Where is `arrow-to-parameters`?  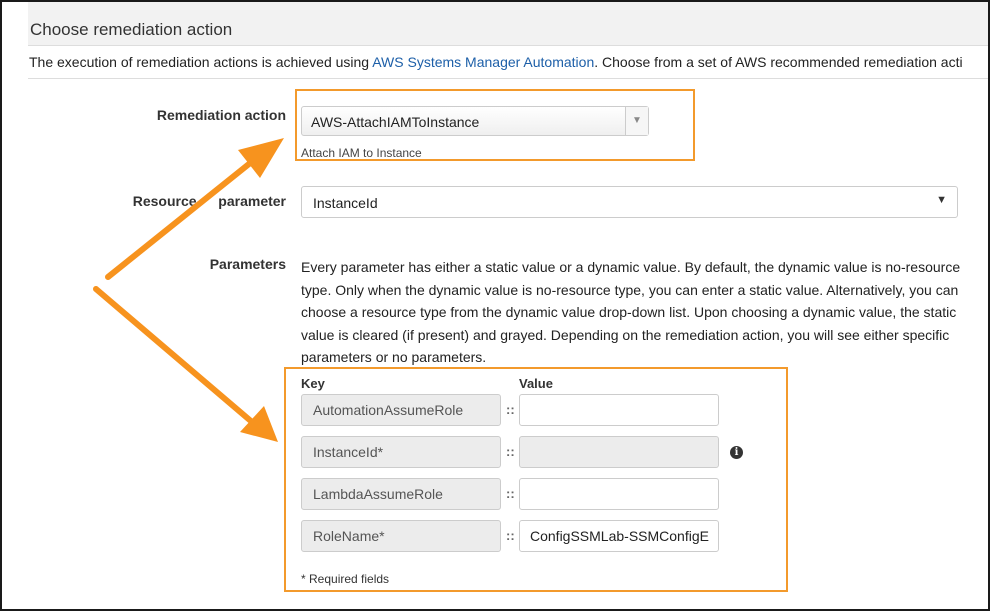
arrow-to-parameters is located at coordinates (185, 364).